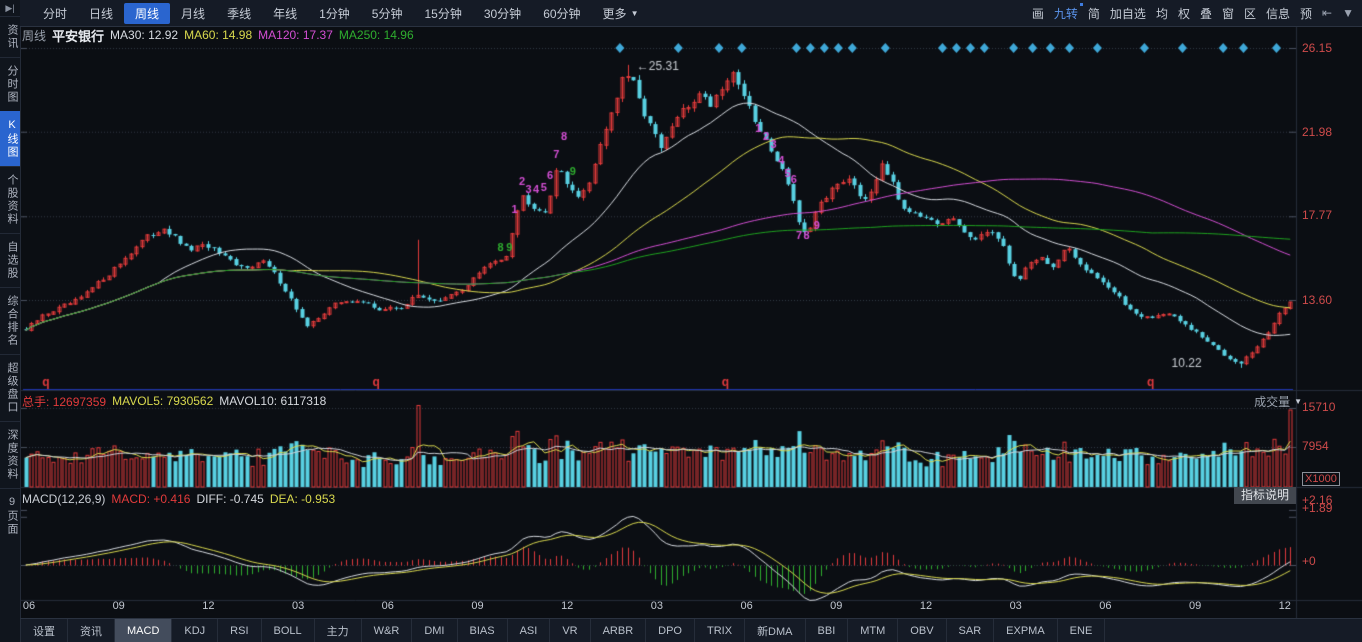 This screenshot has width=1362, height=642. I want to click on indicator-tab-21: ENE, so click(1082, 630).